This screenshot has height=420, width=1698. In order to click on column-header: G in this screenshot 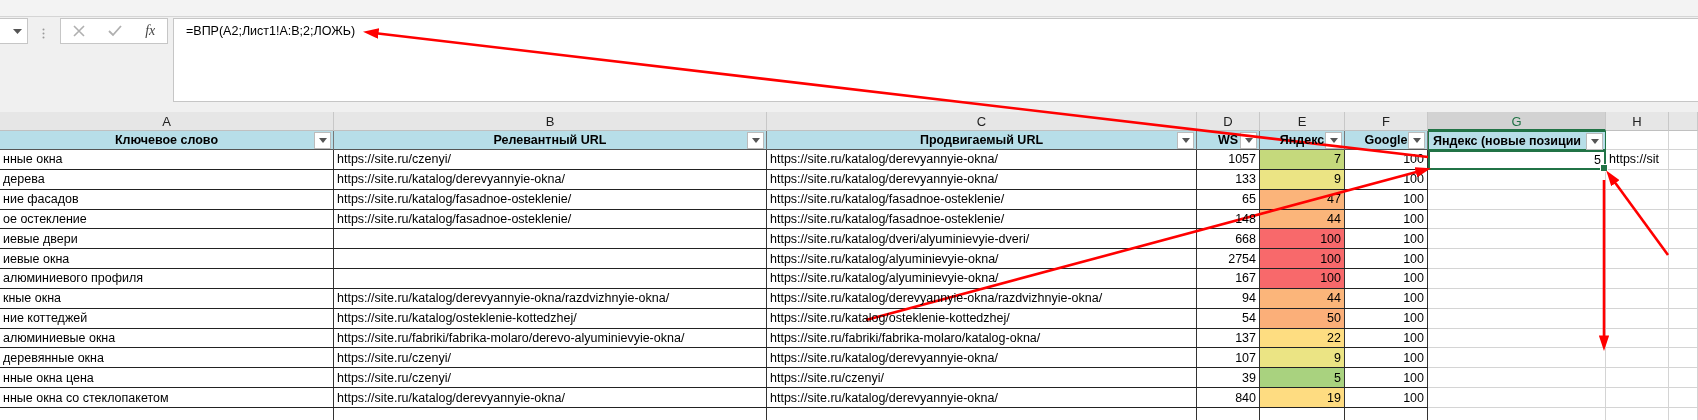, I will do `click(1517, 121)`.